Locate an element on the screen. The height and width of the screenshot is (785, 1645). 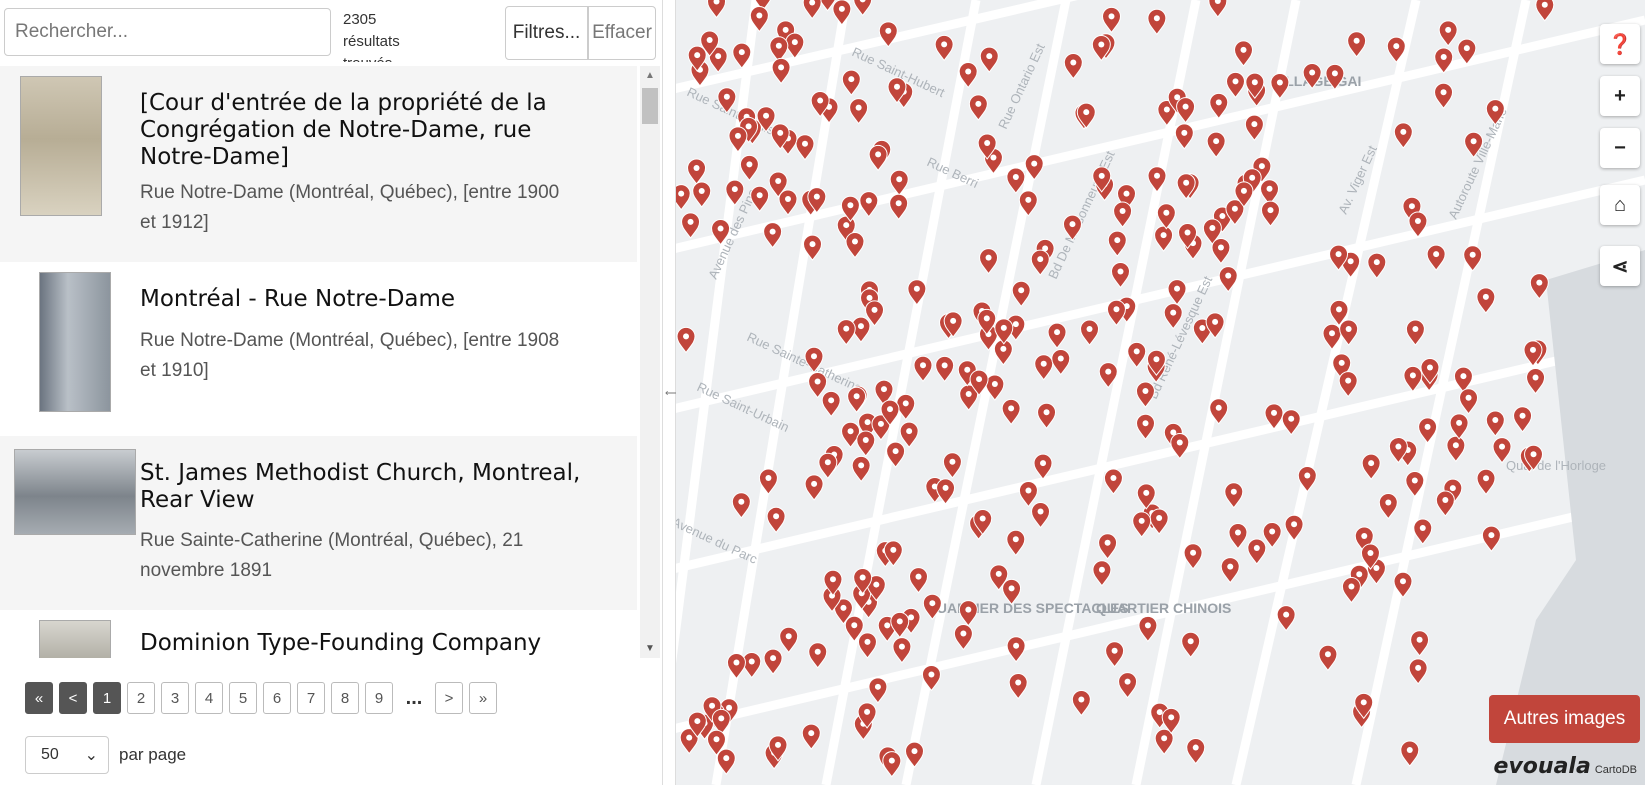
list-item: Dominion Type-Founding Company is located at coordinates (318, 634).